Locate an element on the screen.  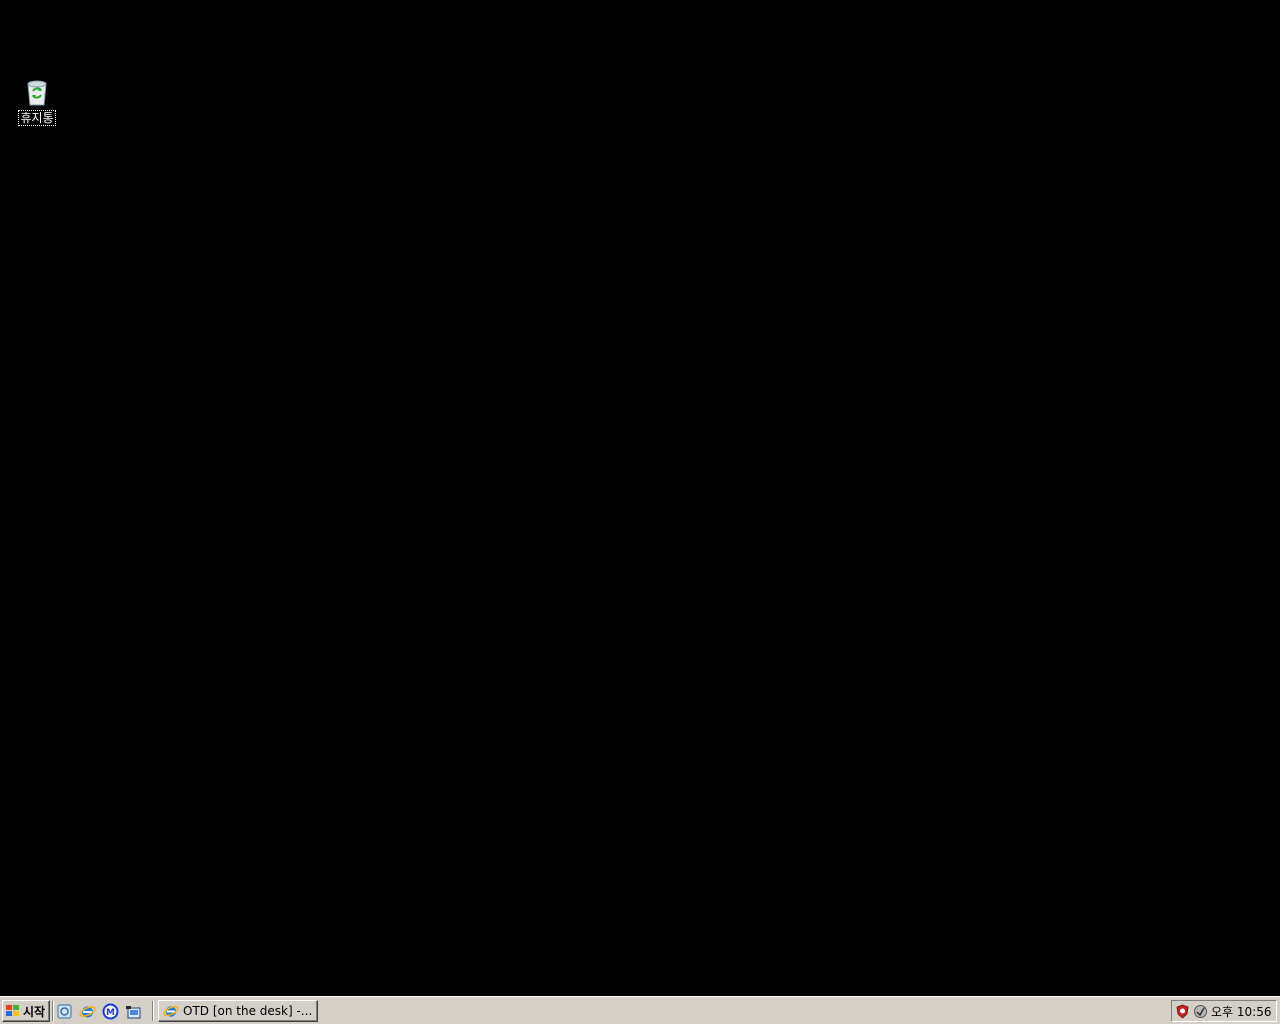
windows-logo-icon is located at coordinates (13, 1011).